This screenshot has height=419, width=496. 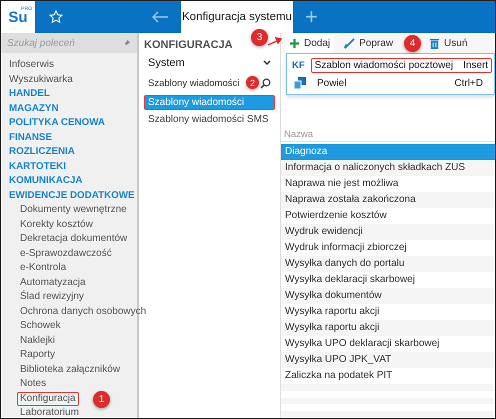 What do you see at coordinates (52, 297) in the screenshot?
I see `sidebar-item: Ślad rewizyjny` at bounding box center [52, 297].